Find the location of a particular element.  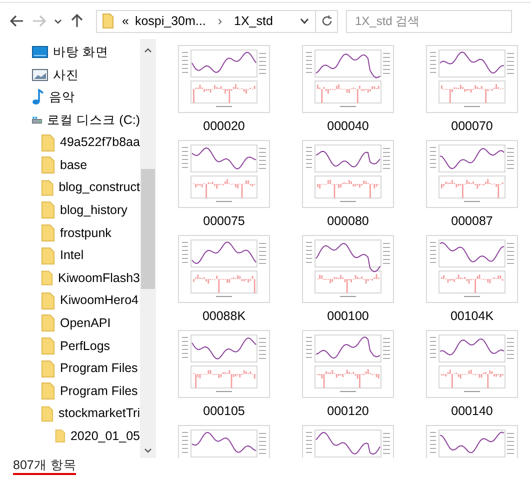

nav-item: stockmarketTri is located at coordinates (70, 414).